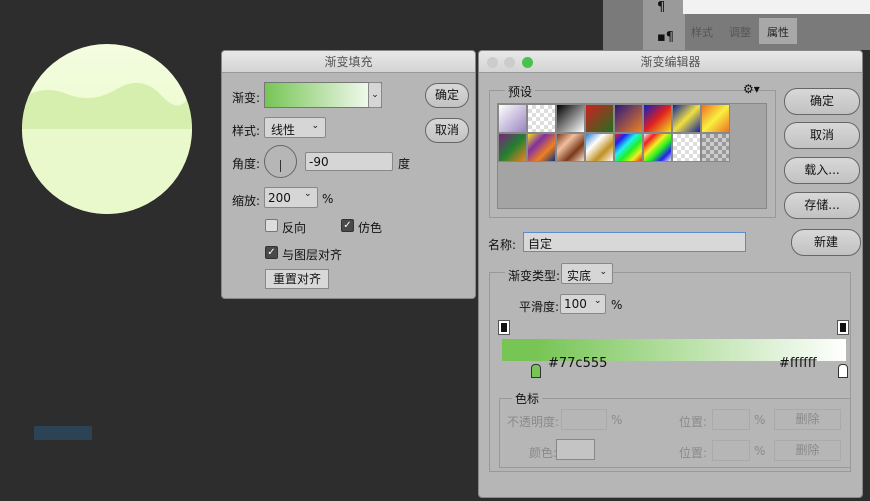 The image size is (870, 501). I want to click on canvas-circle-preview, so click(107, 129).